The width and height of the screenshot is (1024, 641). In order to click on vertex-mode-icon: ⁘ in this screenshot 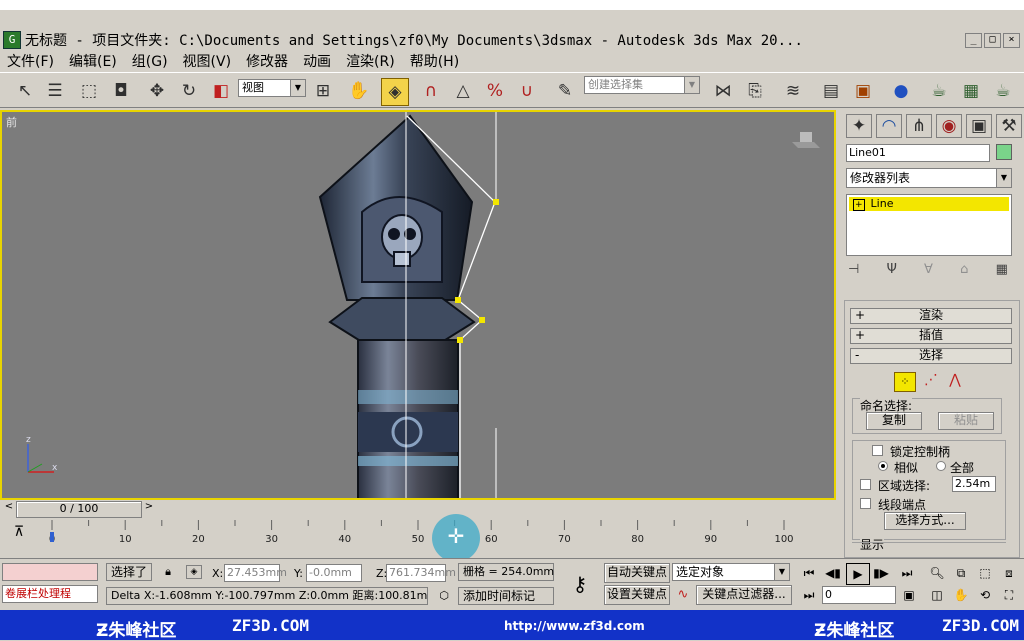, I will do `click(905, 382)`.